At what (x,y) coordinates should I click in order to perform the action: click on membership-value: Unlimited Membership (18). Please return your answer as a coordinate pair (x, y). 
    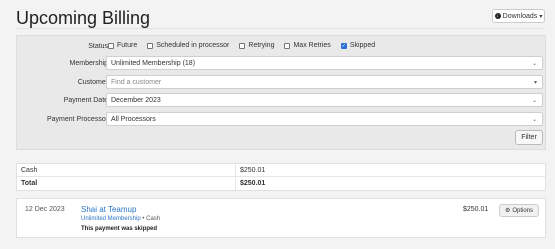
    Looking at the image, I should click on (153, 63).